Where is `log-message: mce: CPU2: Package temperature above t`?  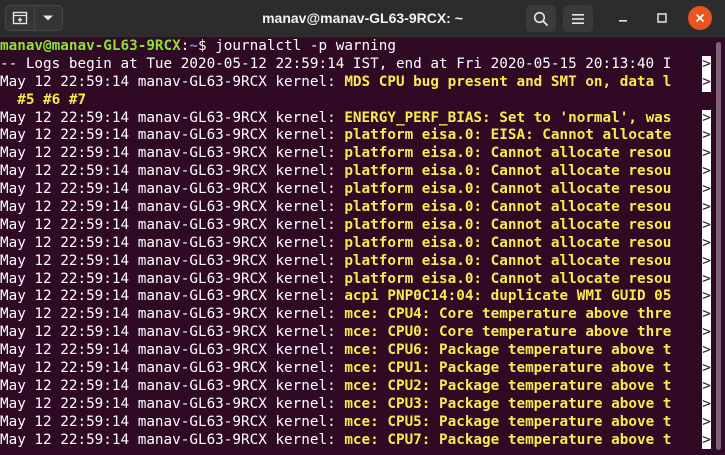 log-message: mce: CPU2: Package temperature above t is located at coordinates (508, 385).